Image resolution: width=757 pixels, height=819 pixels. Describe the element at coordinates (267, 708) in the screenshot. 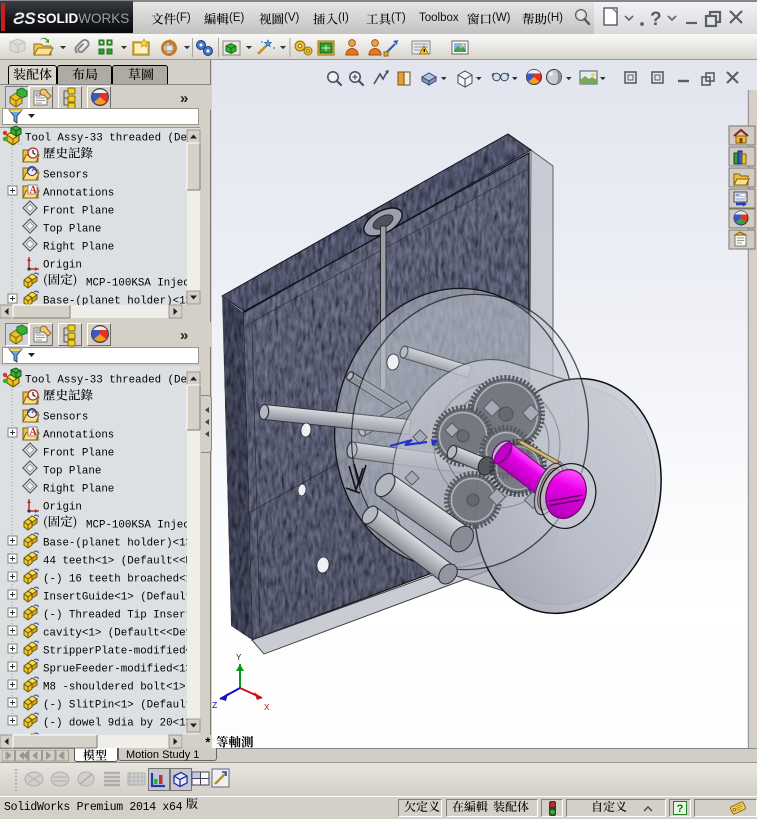

I see `svg-text: X` at that location.